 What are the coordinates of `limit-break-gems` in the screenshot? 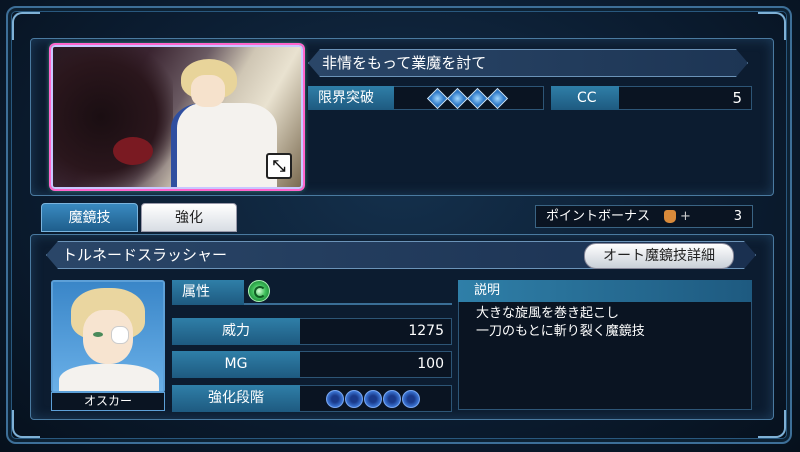 It's located at (467, 98).